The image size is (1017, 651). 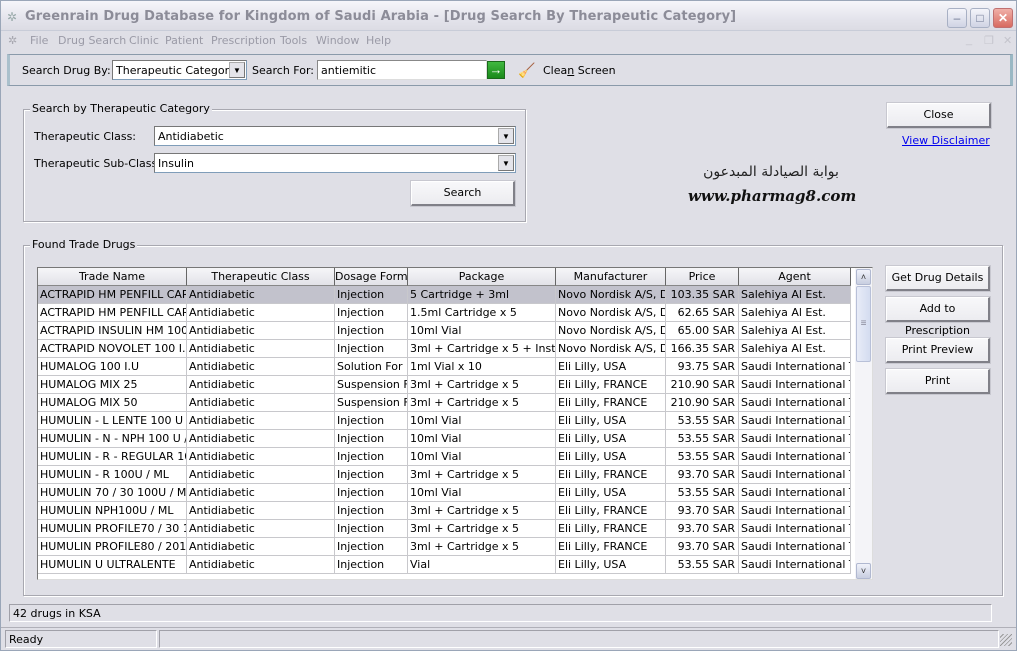 What do you see at coordinates (378, 40) in the screenshot?
I see `menu-help: Help` at bounding box center [378, 40].